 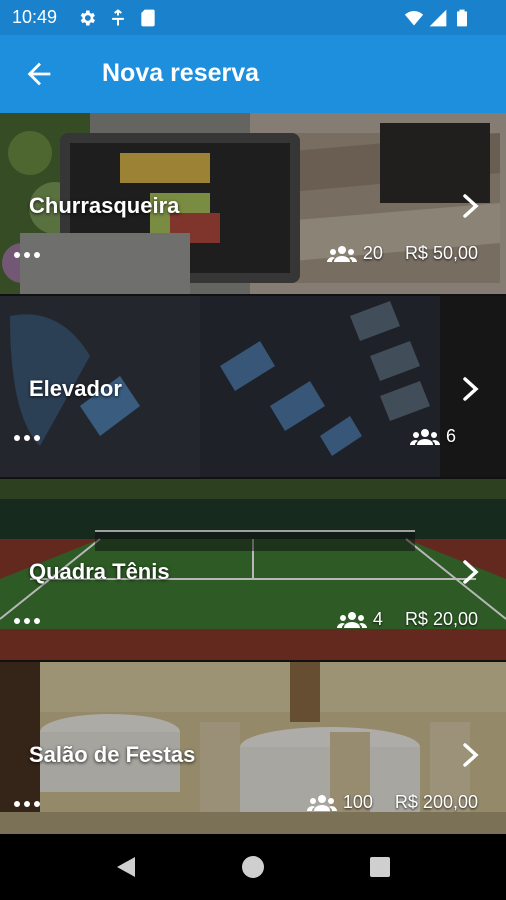 I want to click on system-nav-bar, so click(x=253, y=867).